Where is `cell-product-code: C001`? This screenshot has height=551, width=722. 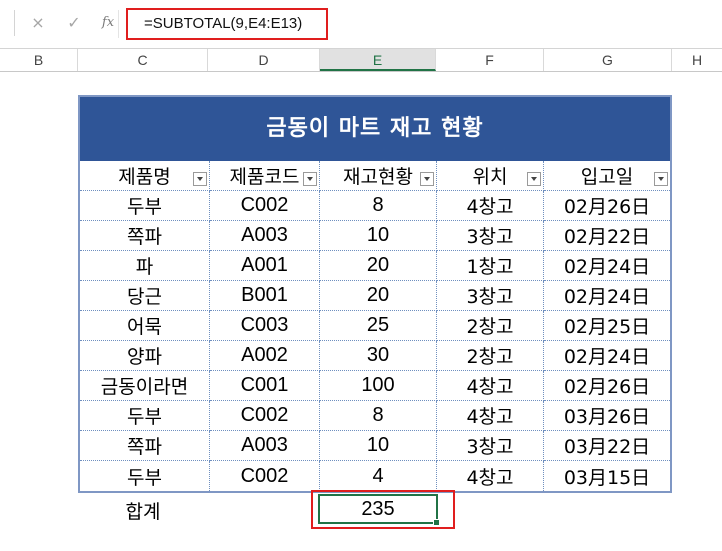 cell-product-code: C001 is located at coordinates (265, 386).